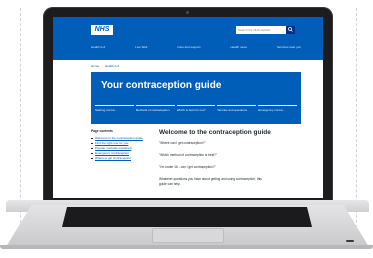 The width and height of the screenshot is (373, 258). I want to click on question-text: "Where can I get contraception?", so click(182, 143).